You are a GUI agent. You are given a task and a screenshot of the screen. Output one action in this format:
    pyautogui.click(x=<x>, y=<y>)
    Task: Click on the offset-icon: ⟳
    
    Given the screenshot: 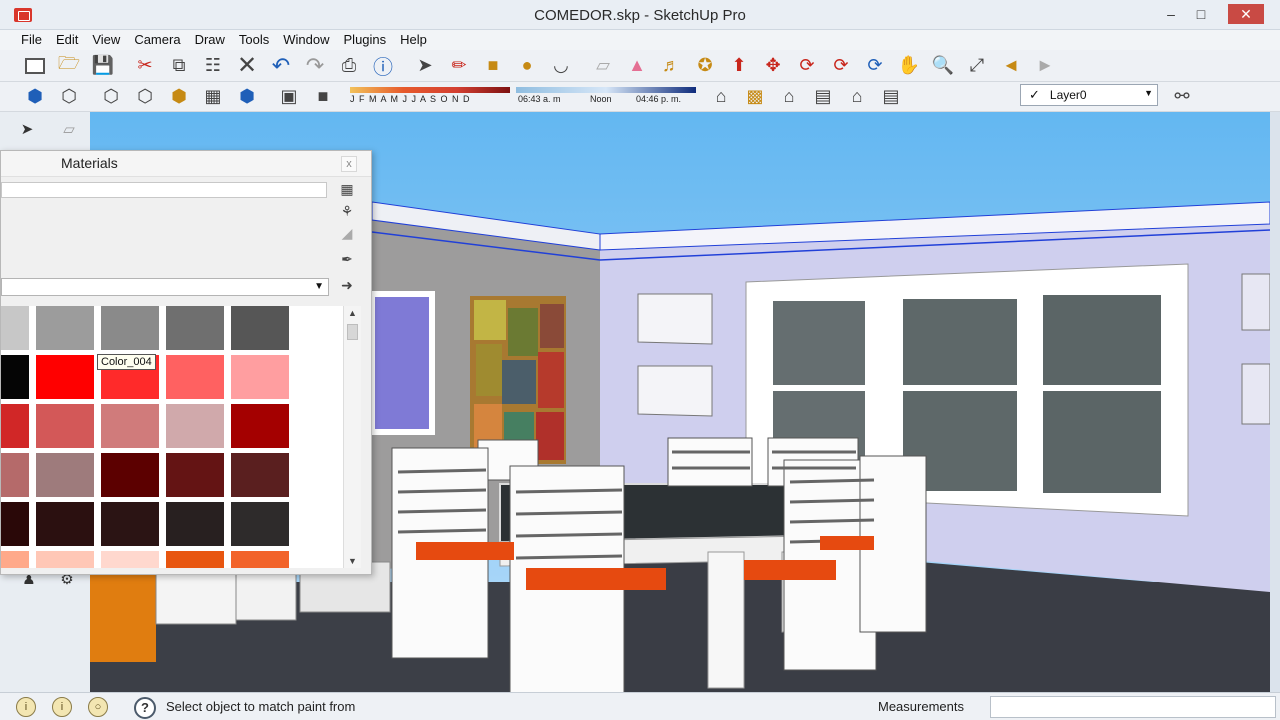 What is the action you would take?
    pyautogui.click(x=841, y=66)
    